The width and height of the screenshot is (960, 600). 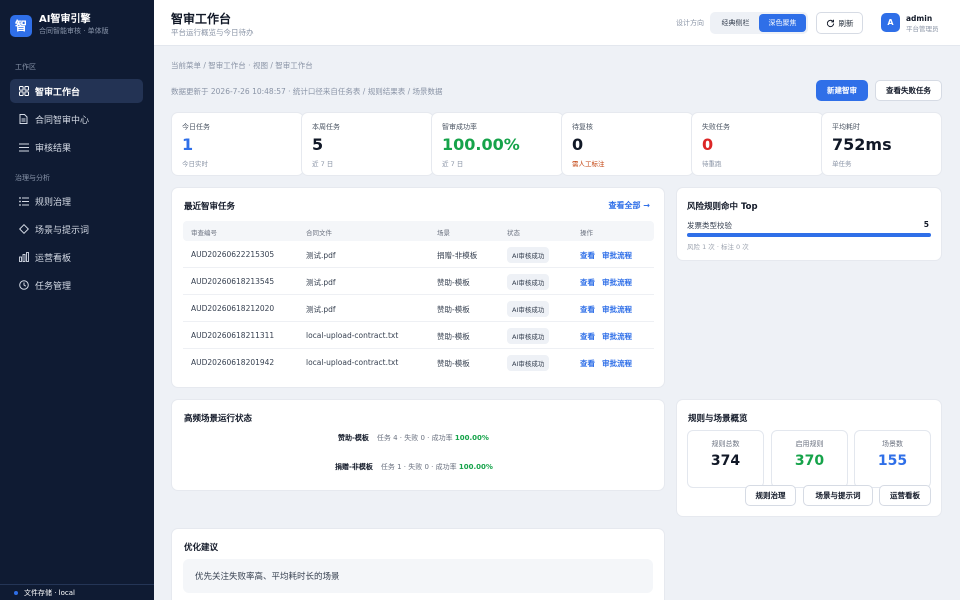 I want to click on nav-section-governance: 治理与分析, so click(x=32, y=178).